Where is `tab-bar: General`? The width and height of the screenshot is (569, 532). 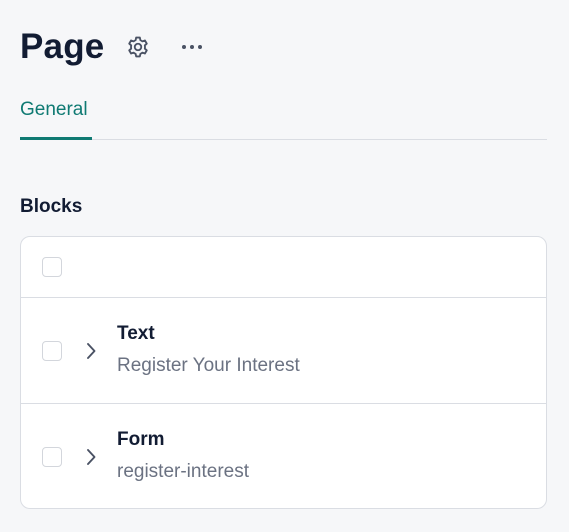
tab-bar: General is located at coordinates (283, 116).